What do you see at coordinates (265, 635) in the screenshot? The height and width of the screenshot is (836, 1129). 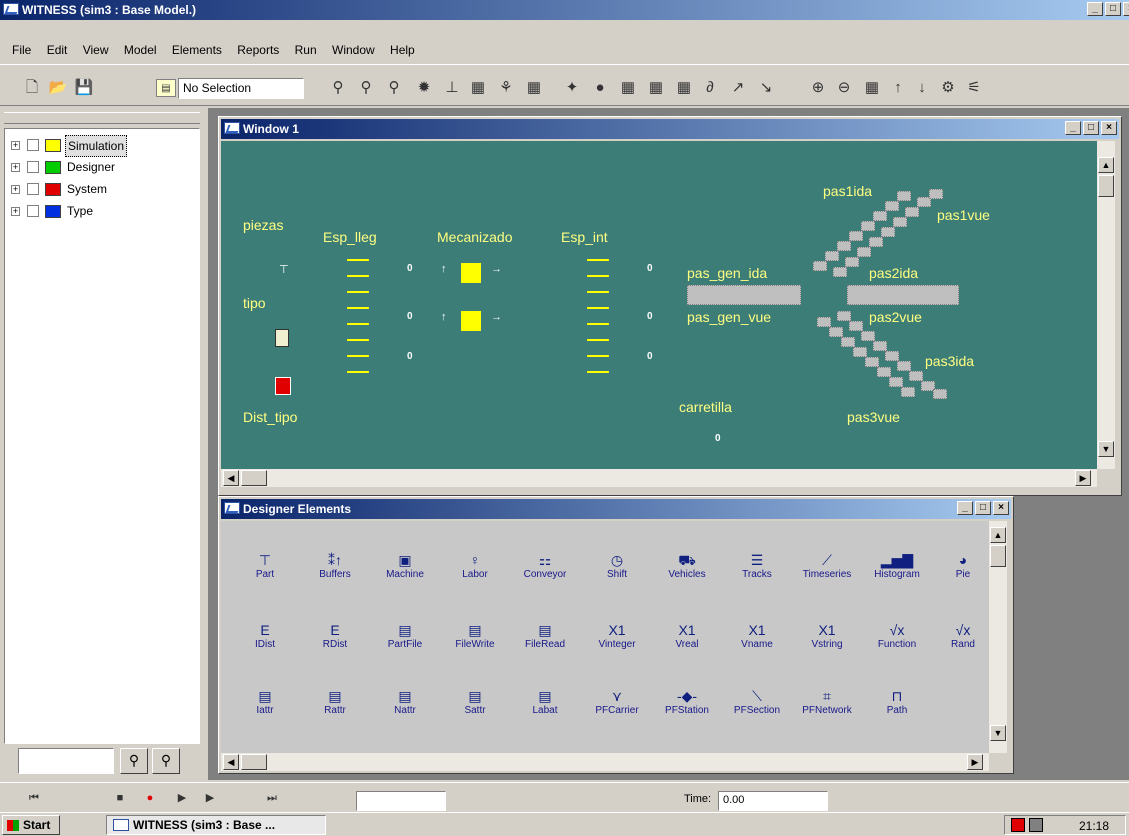 I see `palette-item-idist: E IDist` at bounding box center [265, 635].